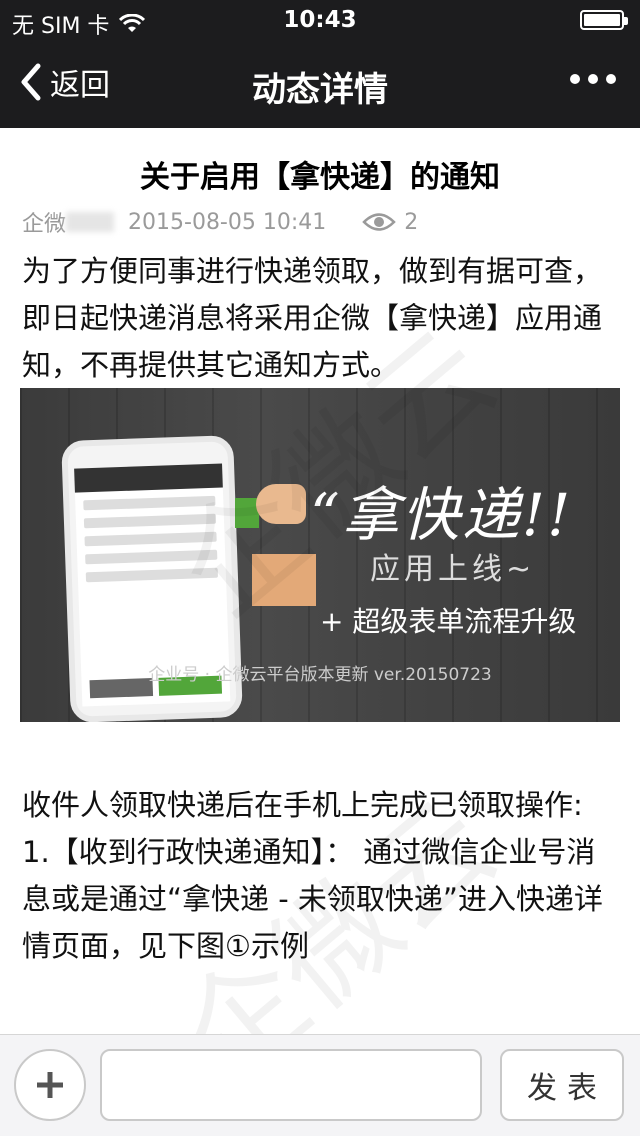 The width and height of the screenshot is (640, 1136). What do you see at coordinates (320, 90) in the screenshot?
I see `page-title: 动态详情` at bounding box center [320, 90].